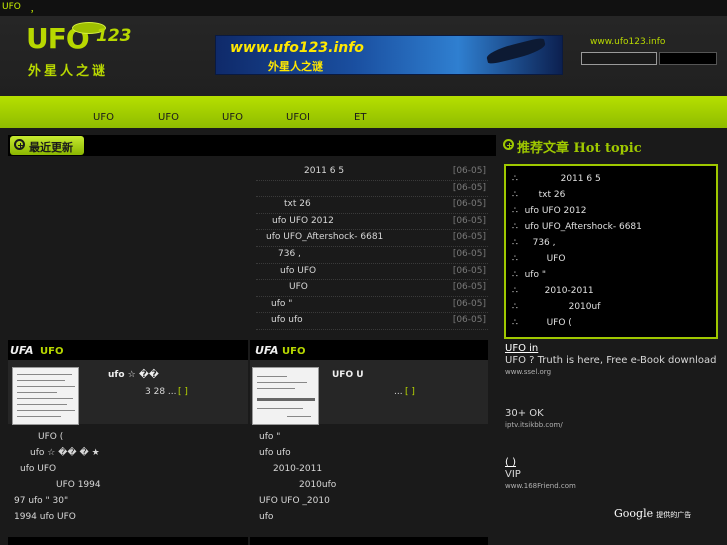 This screenshot has height=545, width=727. I want to click on list-item: 2010-2011, so click(373, 469).